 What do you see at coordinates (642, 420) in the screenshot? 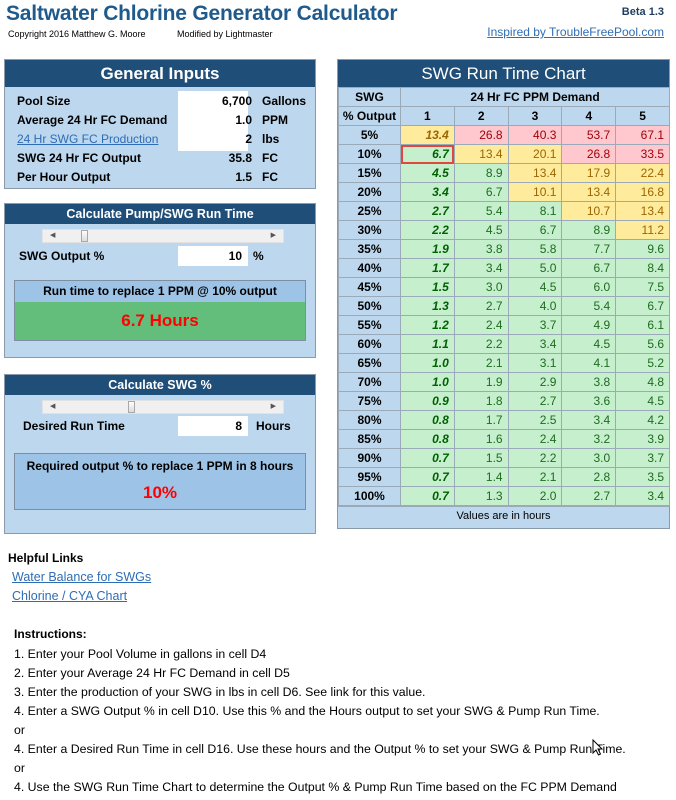
I see `run-time-cell: 4.2` at bounding box center [642, 420].